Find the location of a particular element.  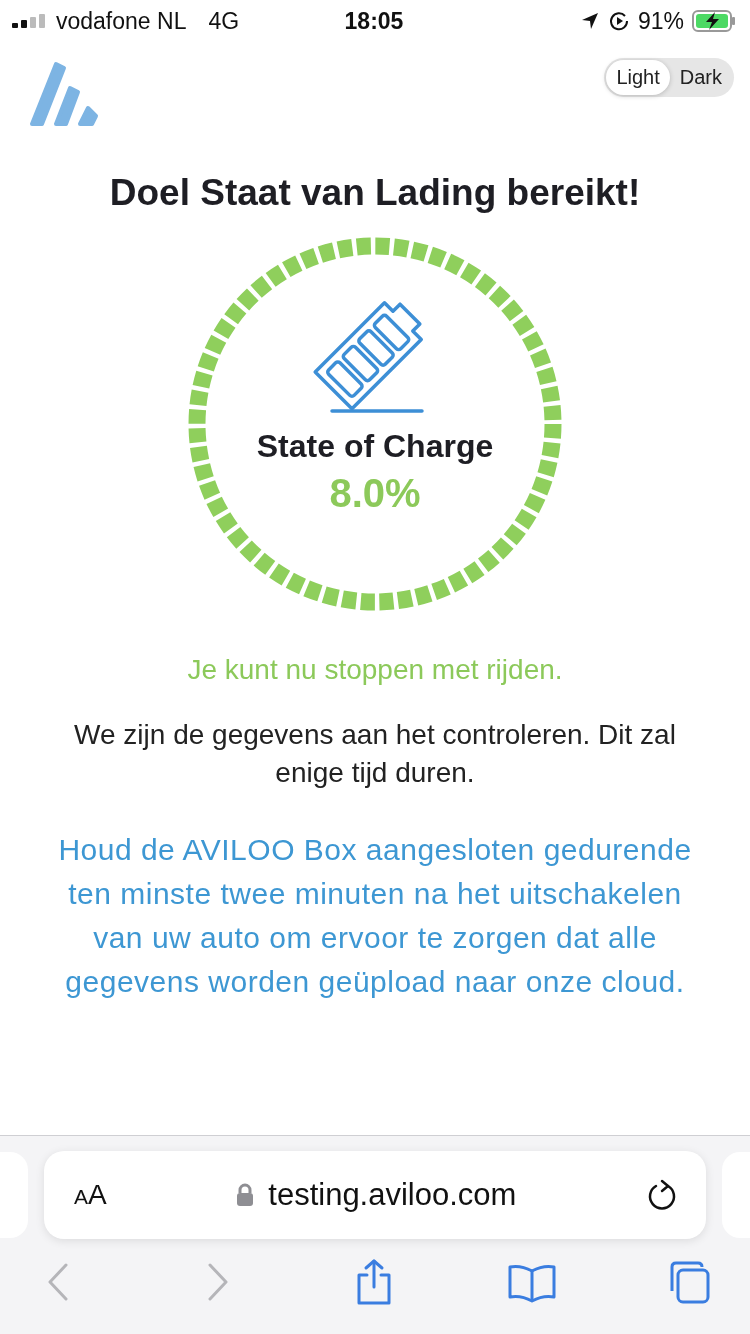

info-text: We zijn de gegevens aan het controleren. Dit zal enige tijd duren. is located at coordinates (375, 754).